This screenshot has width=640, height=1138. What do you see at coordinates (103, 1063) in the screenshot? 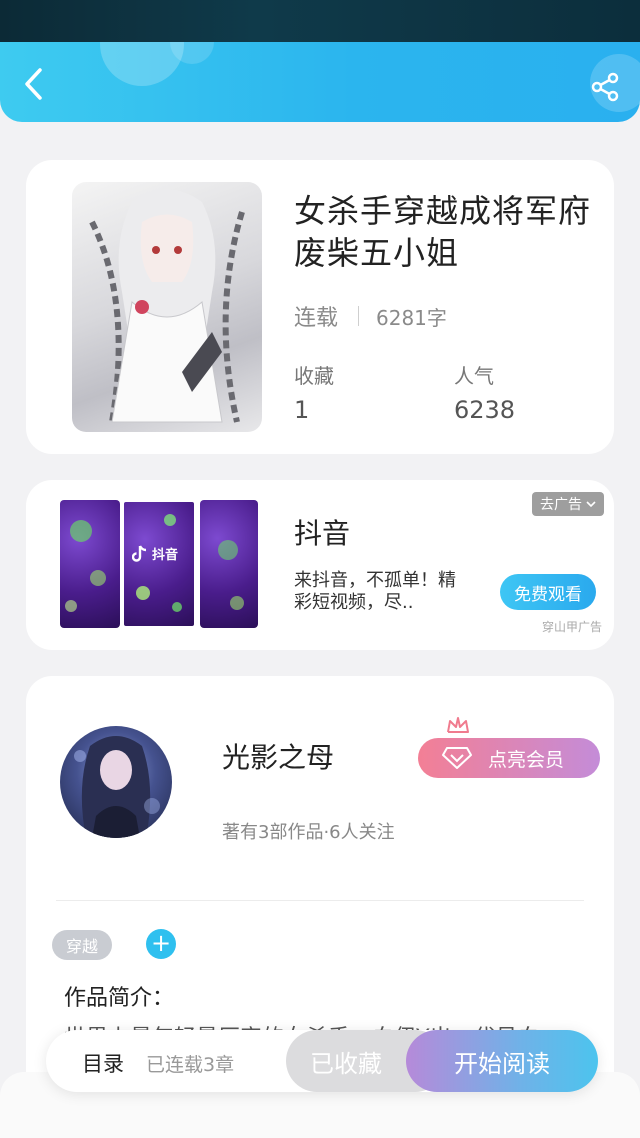
I see `table-of-contents-button: 目录` at bounding box center [103, 1063].